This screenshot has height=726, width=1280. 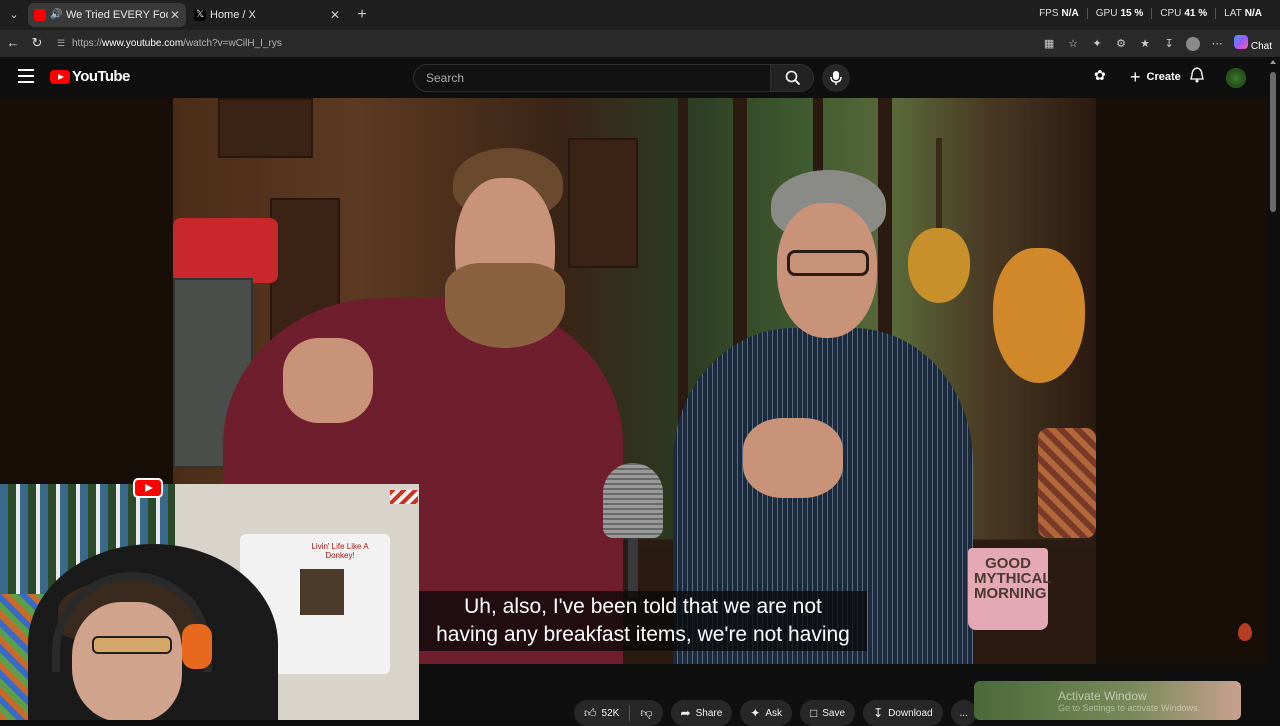 What do you see at coordinates (1273, 142) in the screenshot?
I see `scrollbar-thumb` at bounding box center [1273, 142].